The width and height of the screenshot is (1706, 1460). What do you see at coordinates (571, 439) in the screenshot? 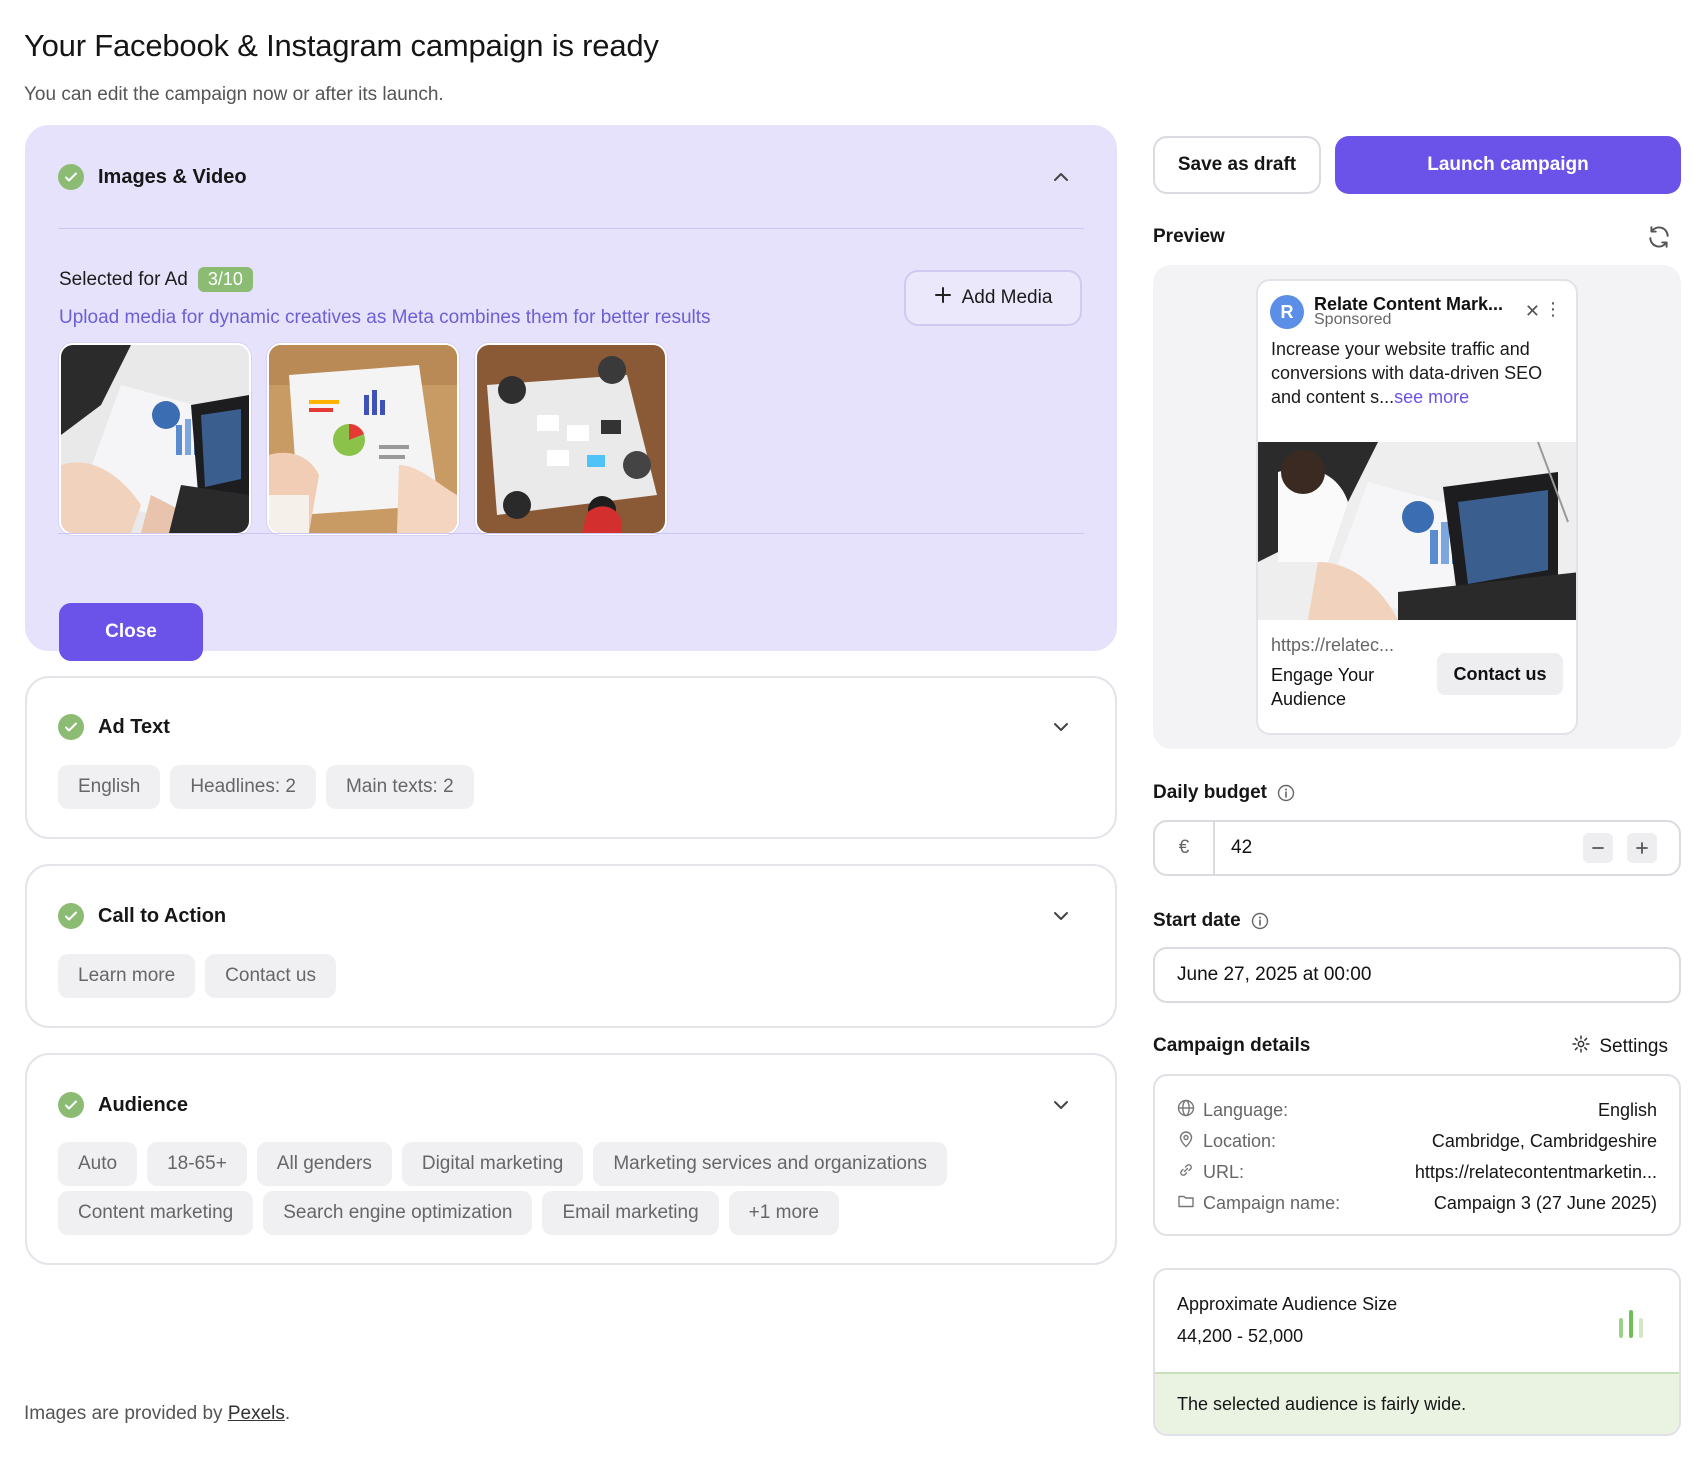
I see `media-thumbnail-team-meeting` at bounding box center [571, 439].